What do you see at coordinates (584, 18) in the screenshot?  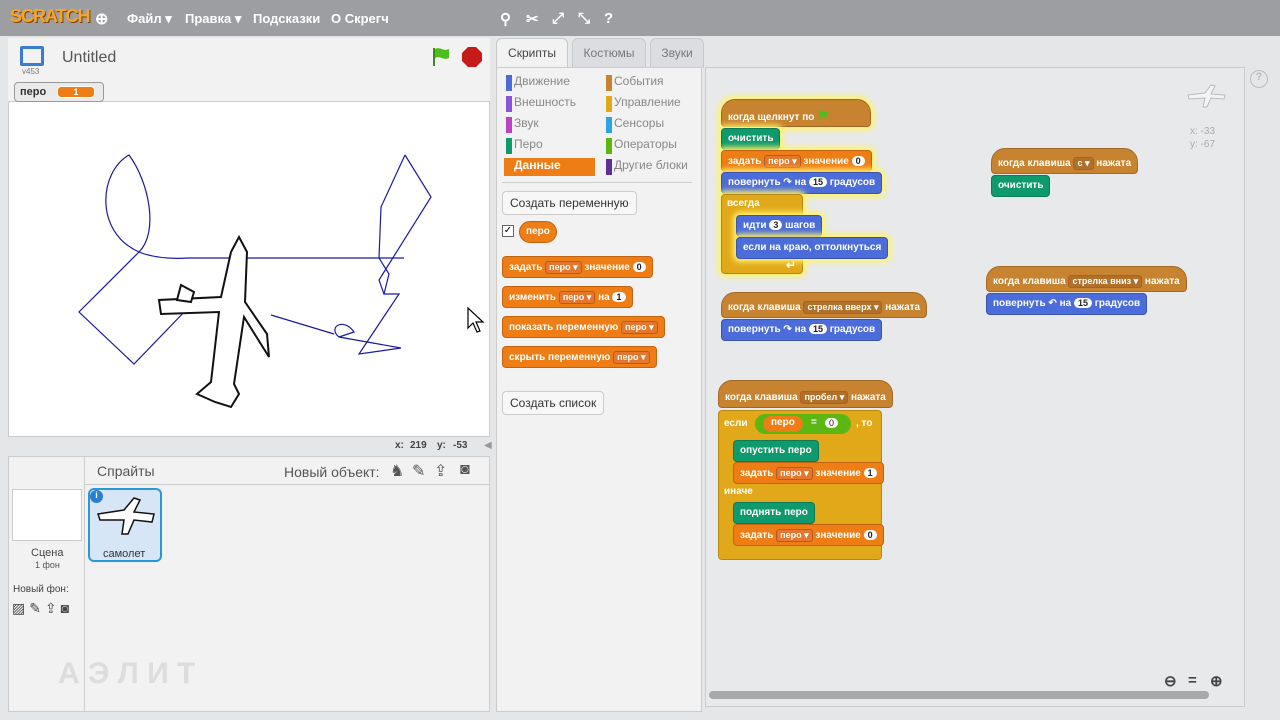 I see `shrink-icon: ⤡` at bounding box center [584, 18].